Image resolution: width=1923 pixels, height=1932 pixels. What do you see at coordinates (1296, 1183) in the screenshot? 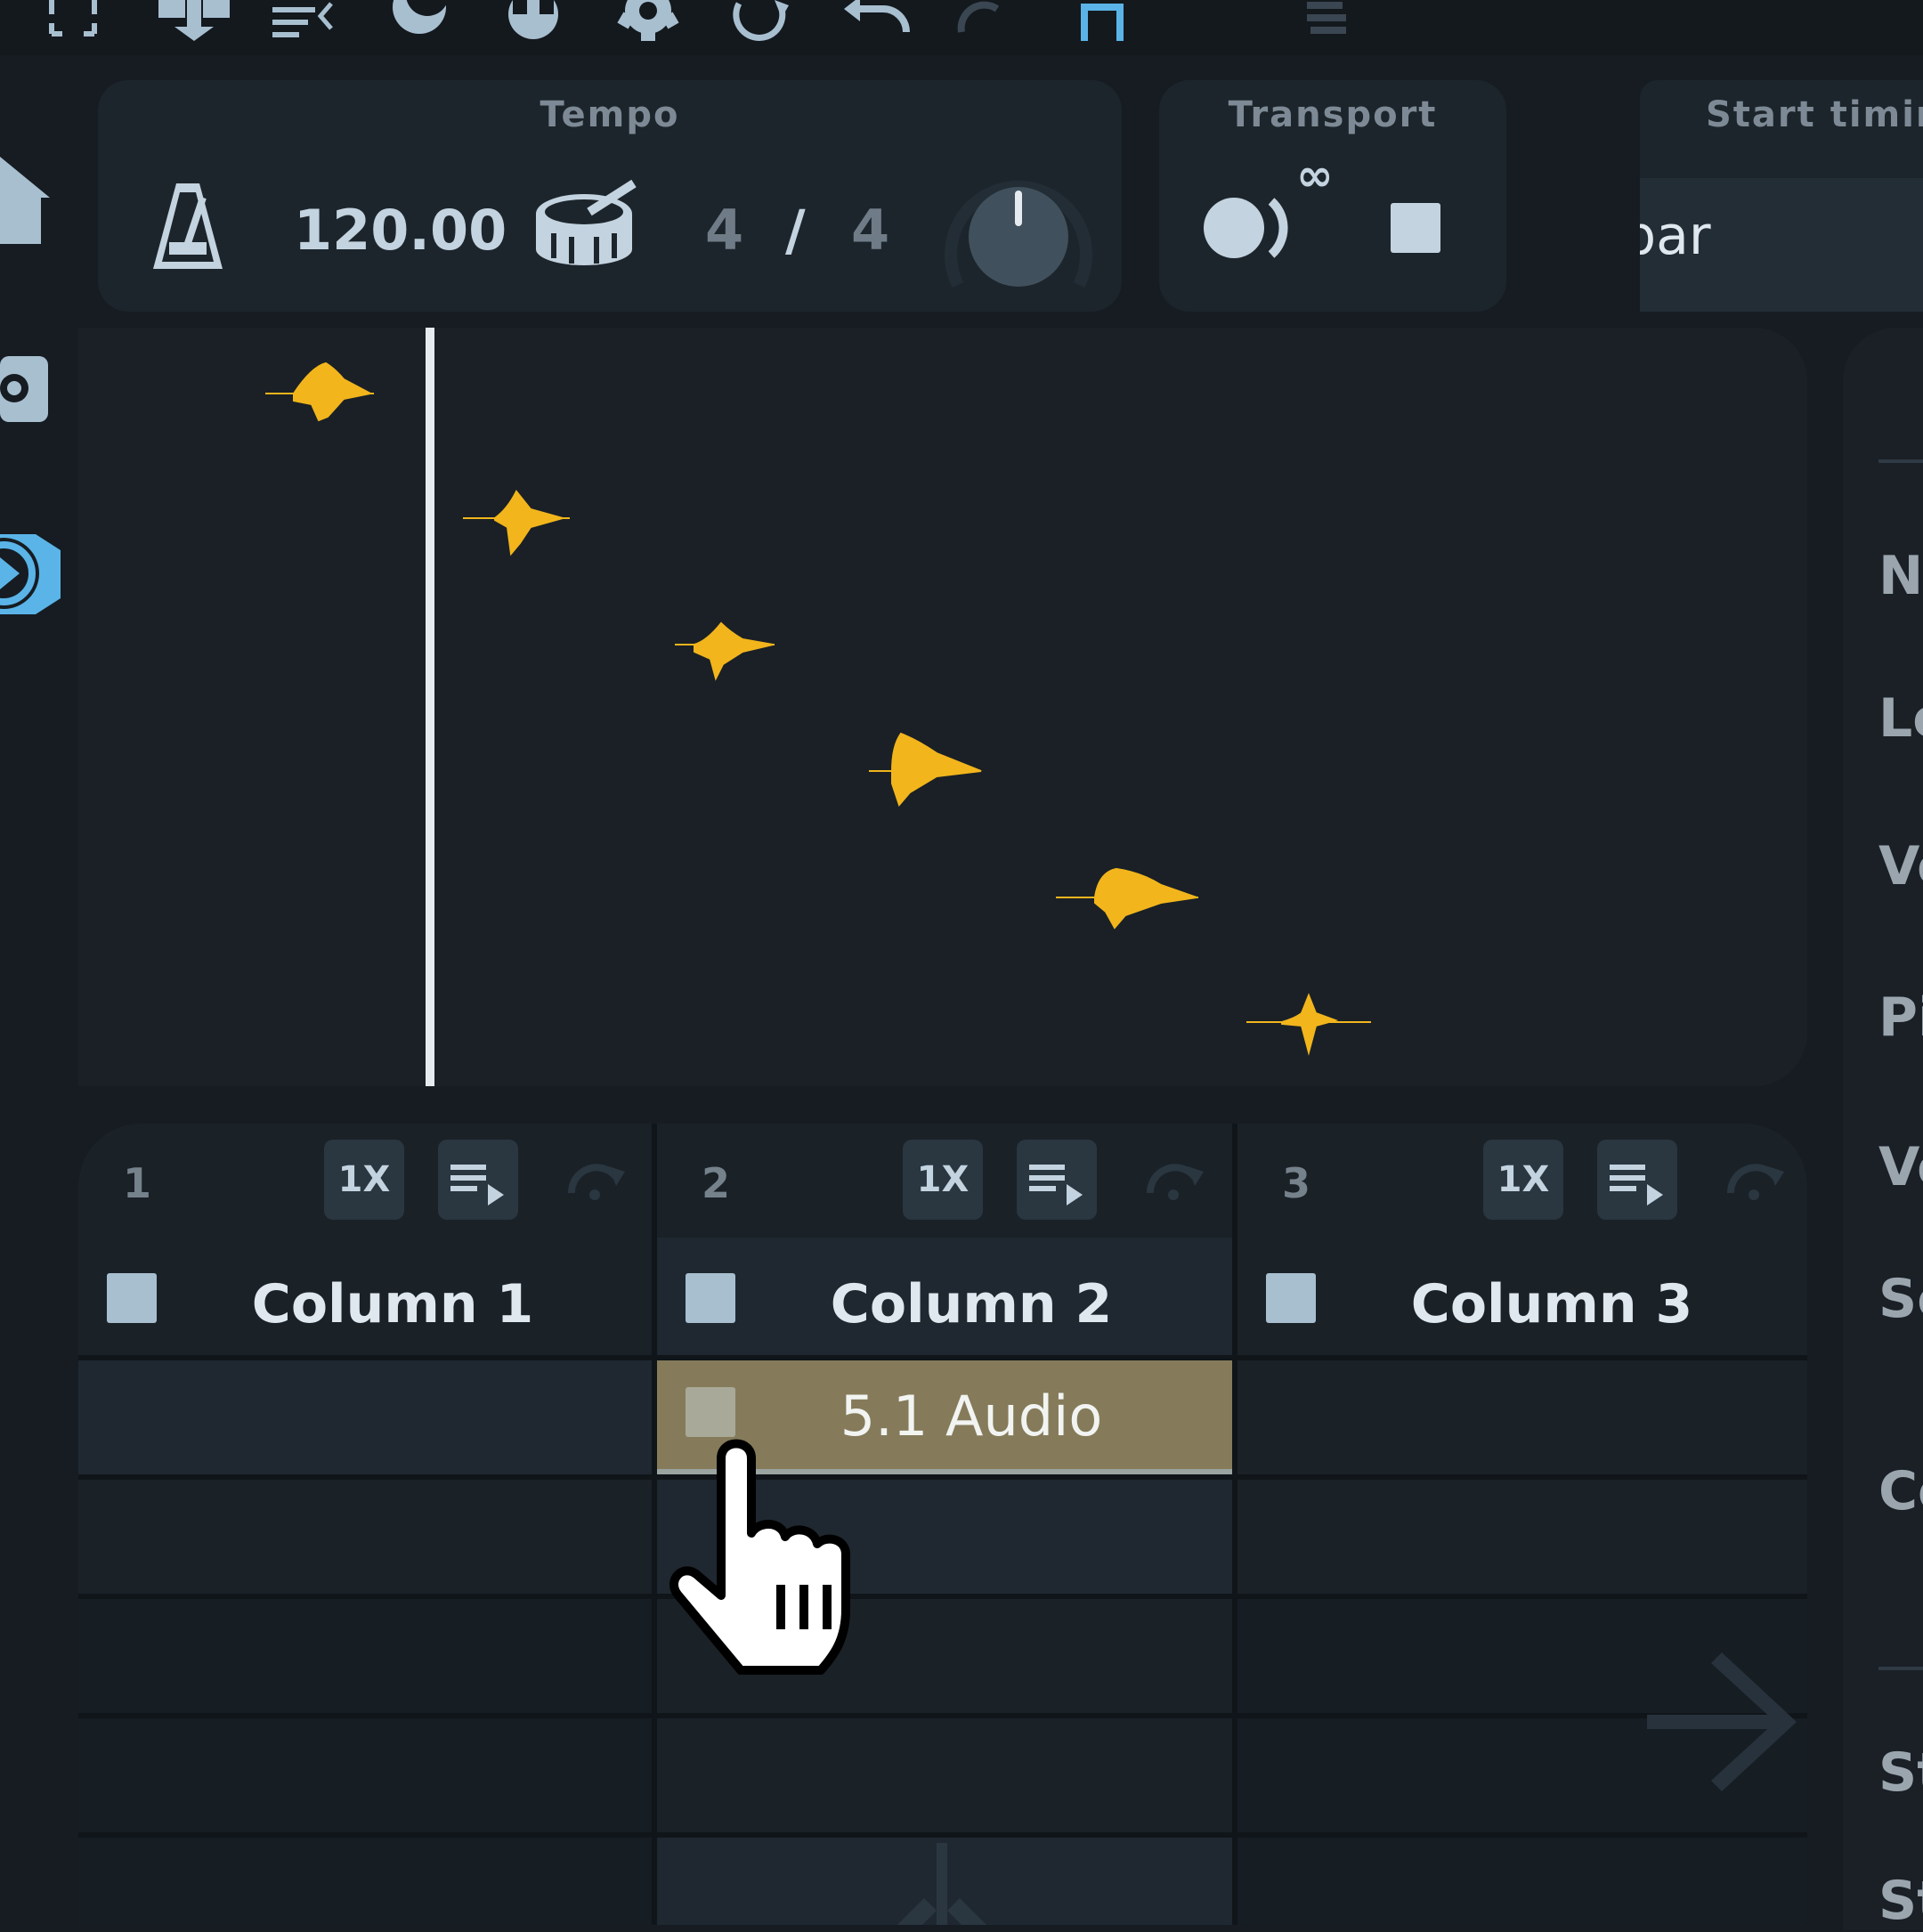
I see `column-number: 3` at bounding box center [1296, 1183].